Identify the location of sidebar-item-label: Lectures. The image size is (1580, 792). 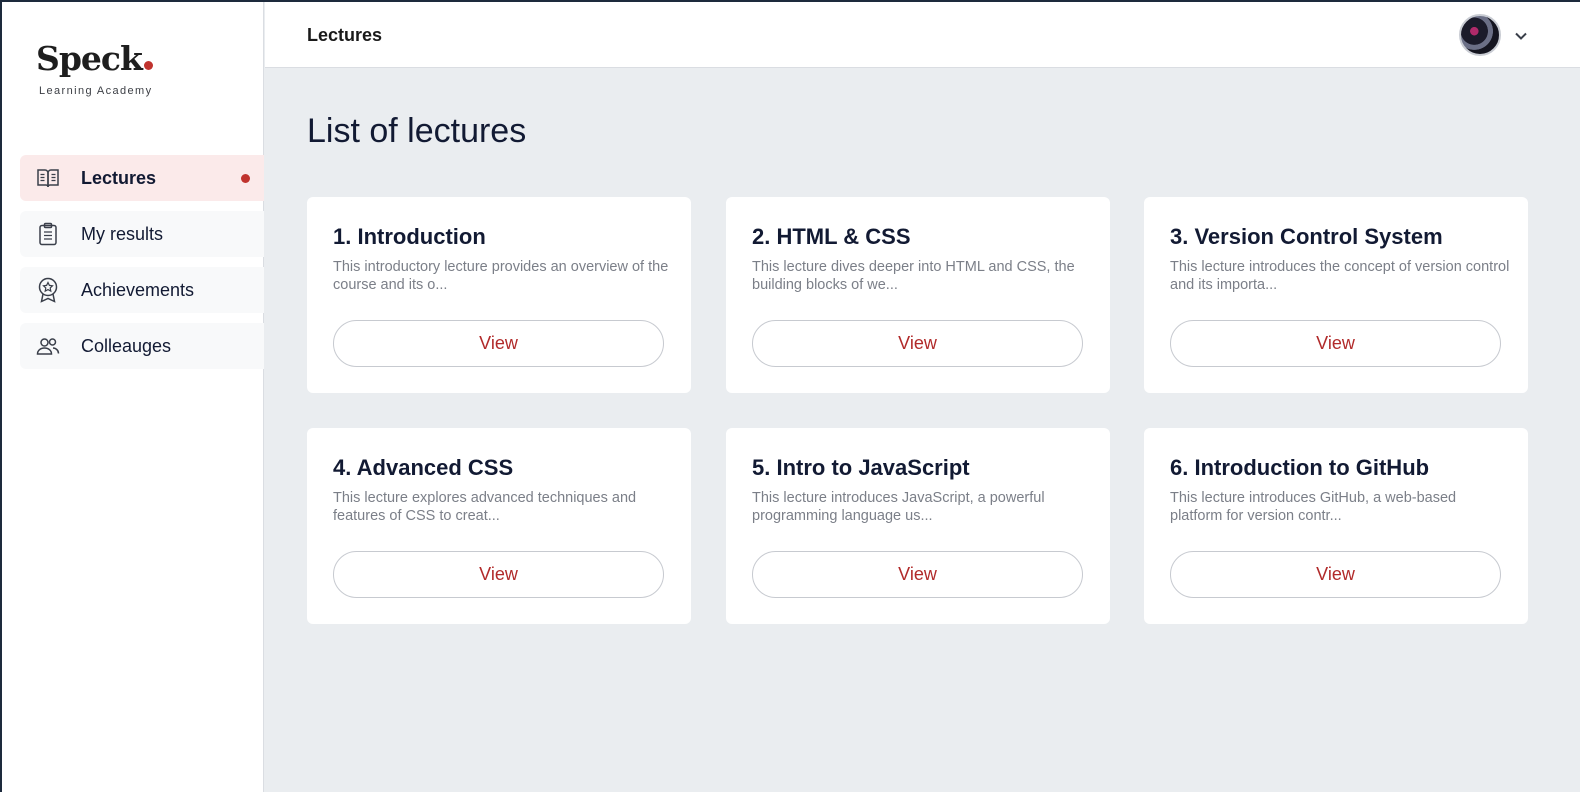
(119, 177).